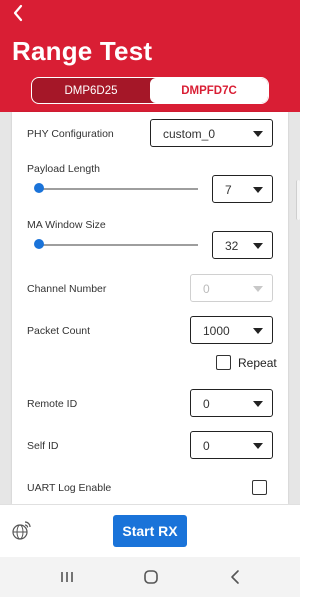  I want to click on tab-dmp6d25: DMP6D25, so click(91, 90).